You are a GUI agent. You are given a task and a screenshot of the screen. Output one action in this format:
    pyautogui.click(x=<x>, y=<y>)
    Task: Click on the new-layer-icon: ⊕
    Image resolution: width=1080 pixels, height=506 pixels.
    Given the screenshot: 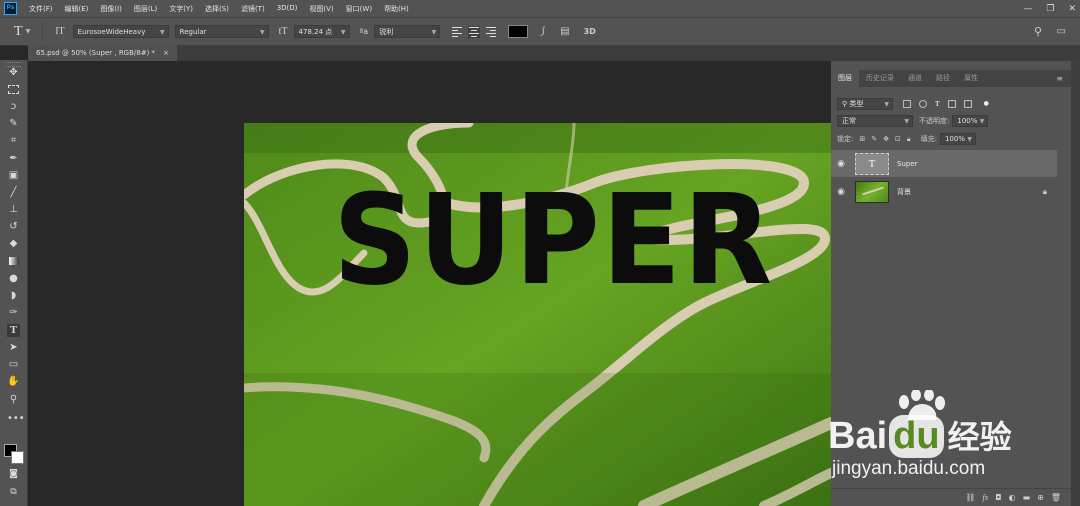 What is the action you would take?
    pyautogui.click(x=1040, y=497)
    